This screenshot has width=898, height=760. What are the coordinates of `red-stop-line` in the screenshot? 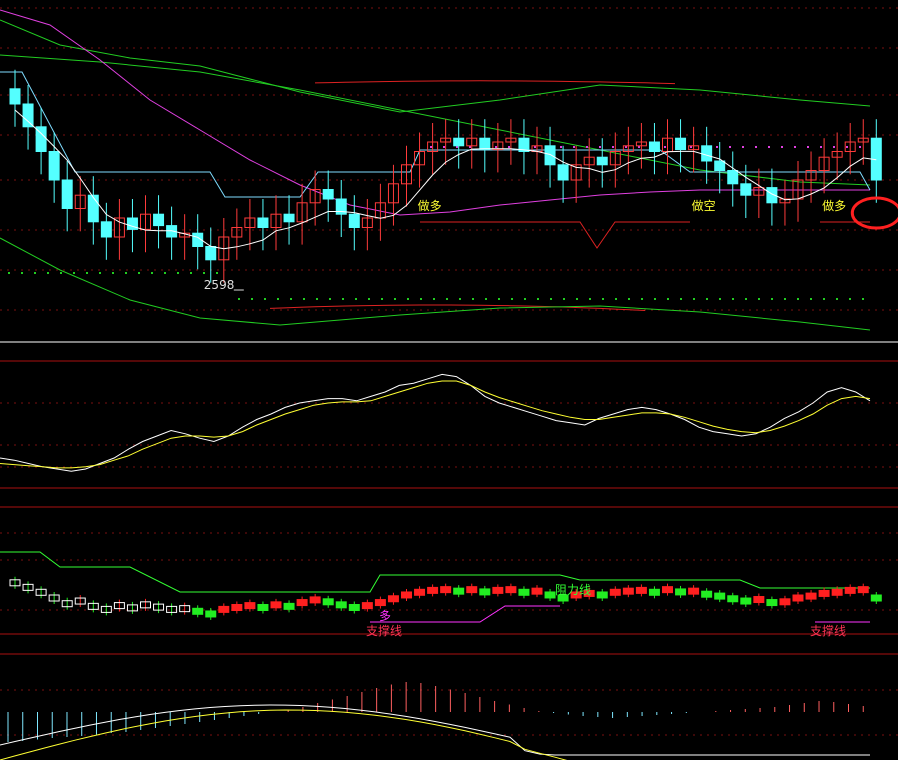 It's located at (555, 235).